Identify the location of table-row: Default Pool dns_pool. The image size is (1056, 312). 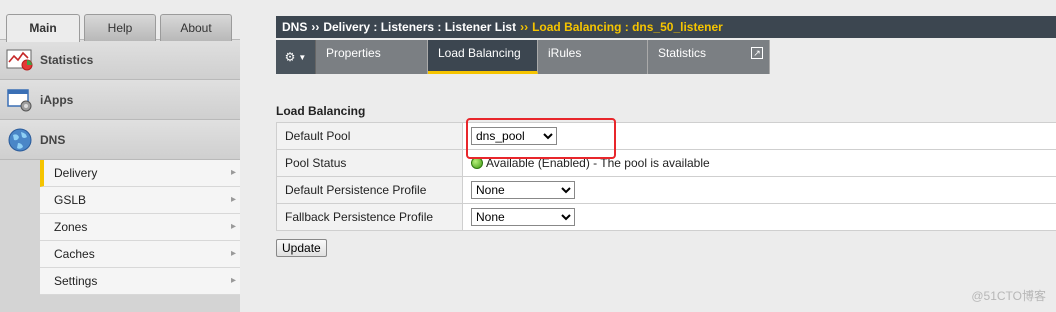
(666, 136).